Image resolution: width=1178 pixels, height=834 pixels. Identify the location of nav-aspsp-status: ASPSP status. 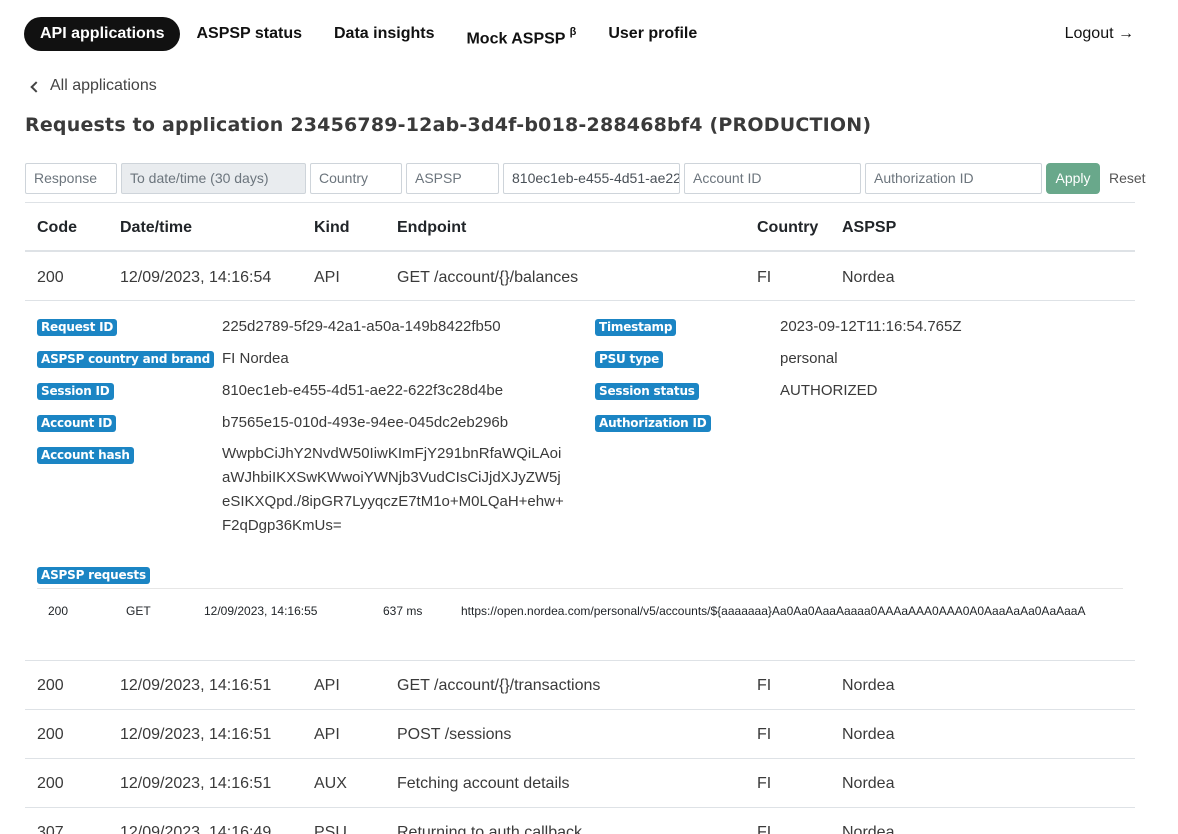
(249, 34).